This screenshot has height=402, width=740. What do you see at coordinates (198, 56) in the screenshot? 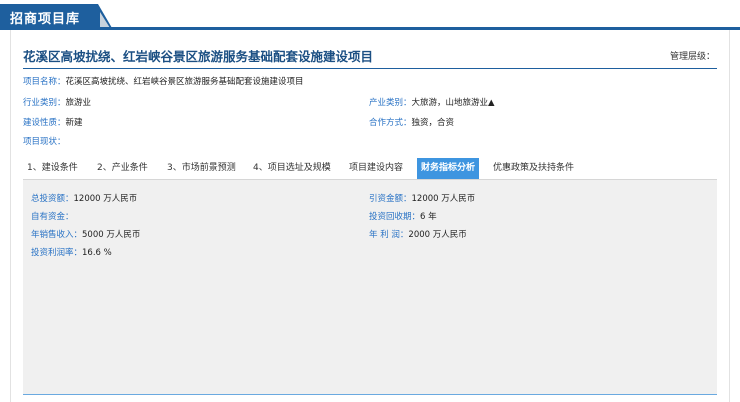
I see `project-title: 花溪区高坡扰绕、红岩峡谷景区旅游服务基础配套设施建设项目` at bounding box center [198, 56].